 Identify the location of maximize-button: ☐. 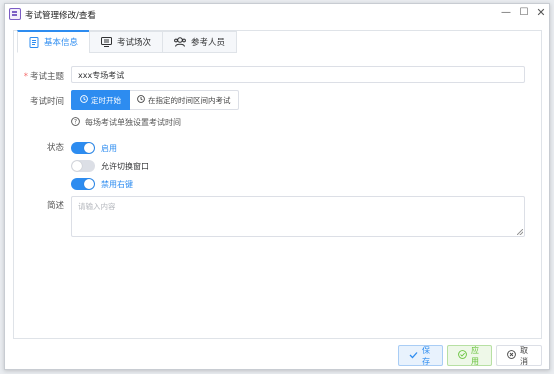
(524, 13).